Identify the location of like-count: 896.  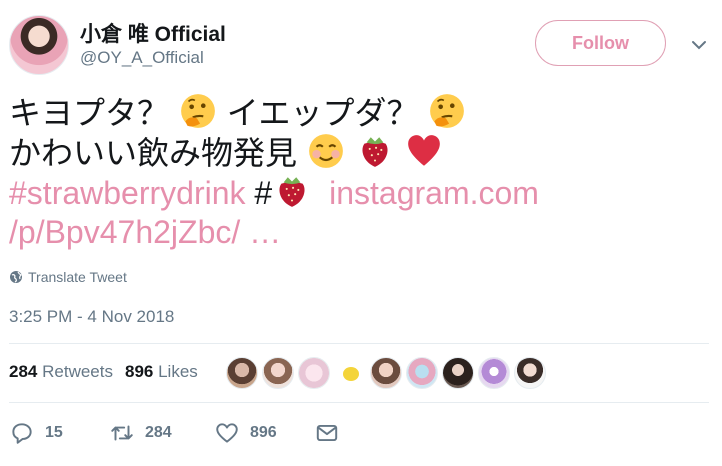
(263, 432).